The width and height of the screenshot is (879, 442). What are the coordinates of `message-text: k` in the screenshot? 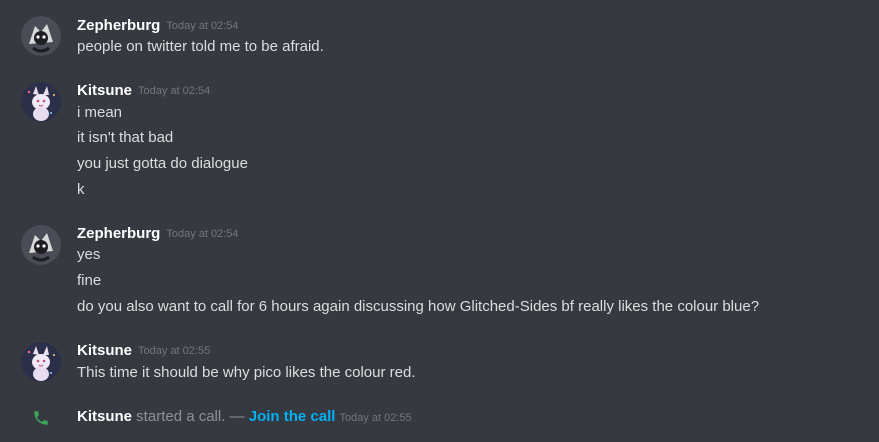 It's located at (81, 189).